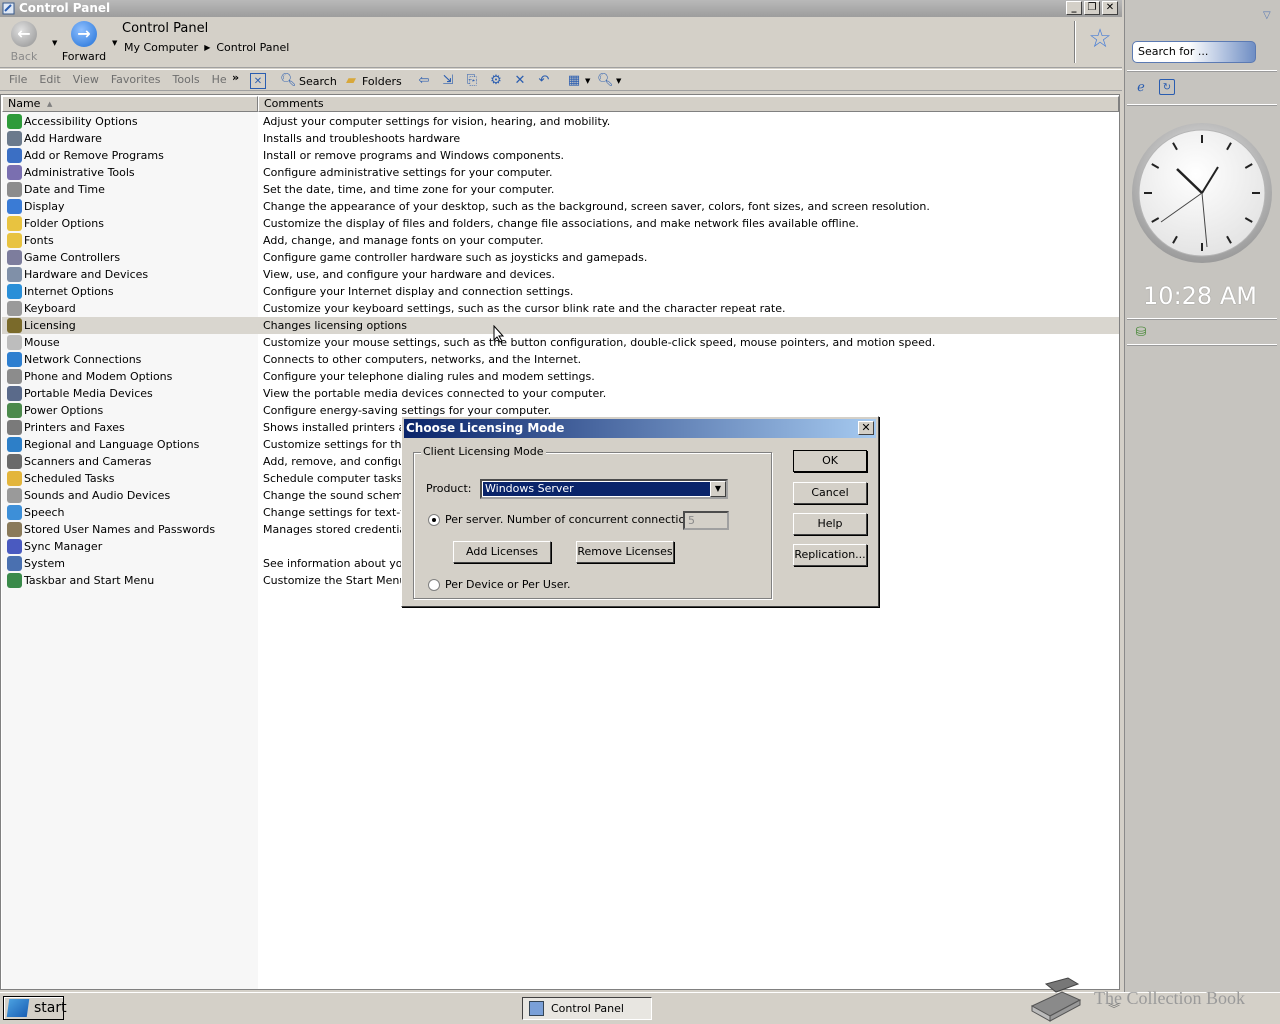 The image size is (1280, 1024). Describe the element at coordinates (161, 48) in the screenshot. I see `breadcrumb-my-computer: My Computer` at that location.